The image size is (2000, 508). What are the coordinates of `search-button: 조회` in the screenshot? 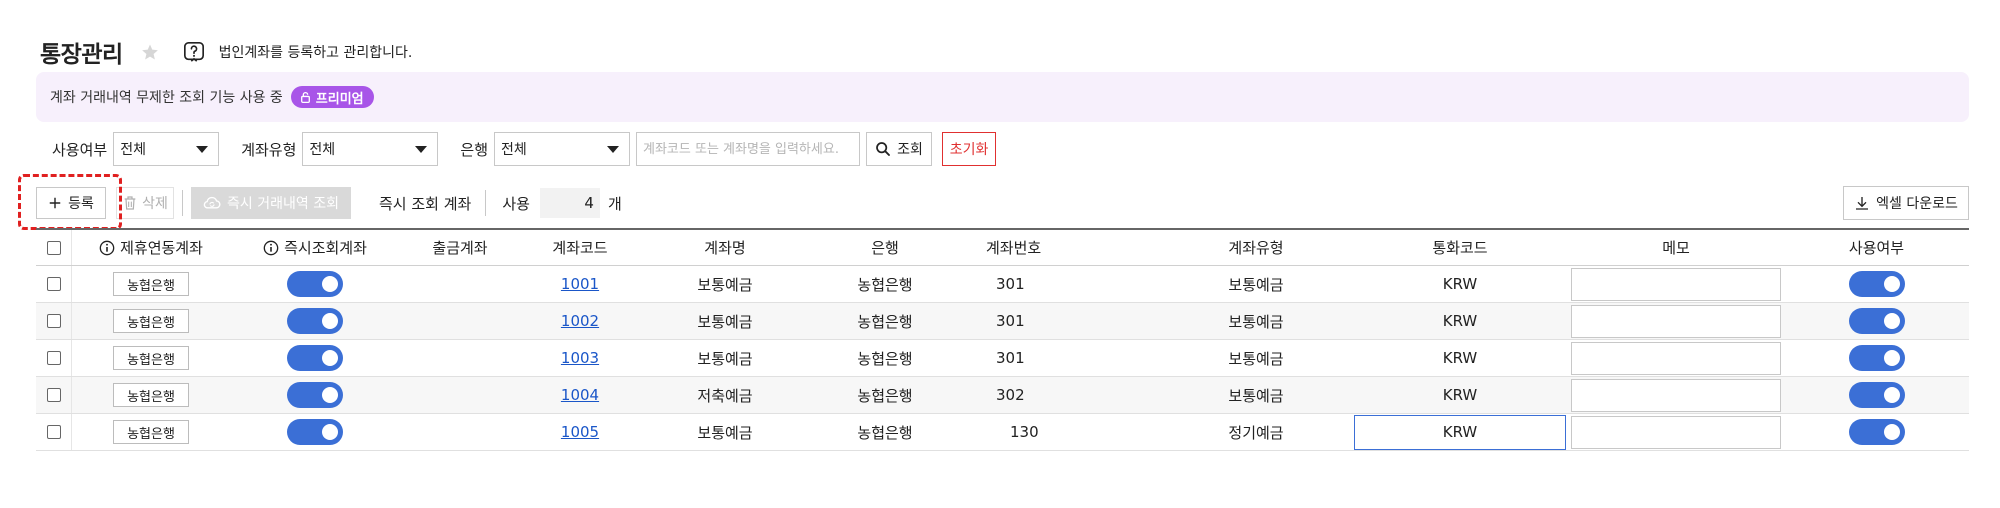 It's located at (899, 149).